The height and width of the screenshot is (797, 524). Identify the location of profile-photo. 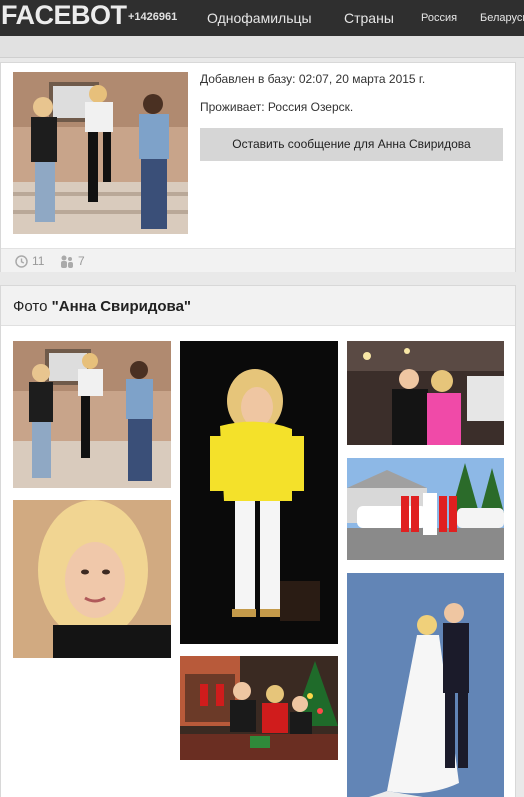
(100, 153).